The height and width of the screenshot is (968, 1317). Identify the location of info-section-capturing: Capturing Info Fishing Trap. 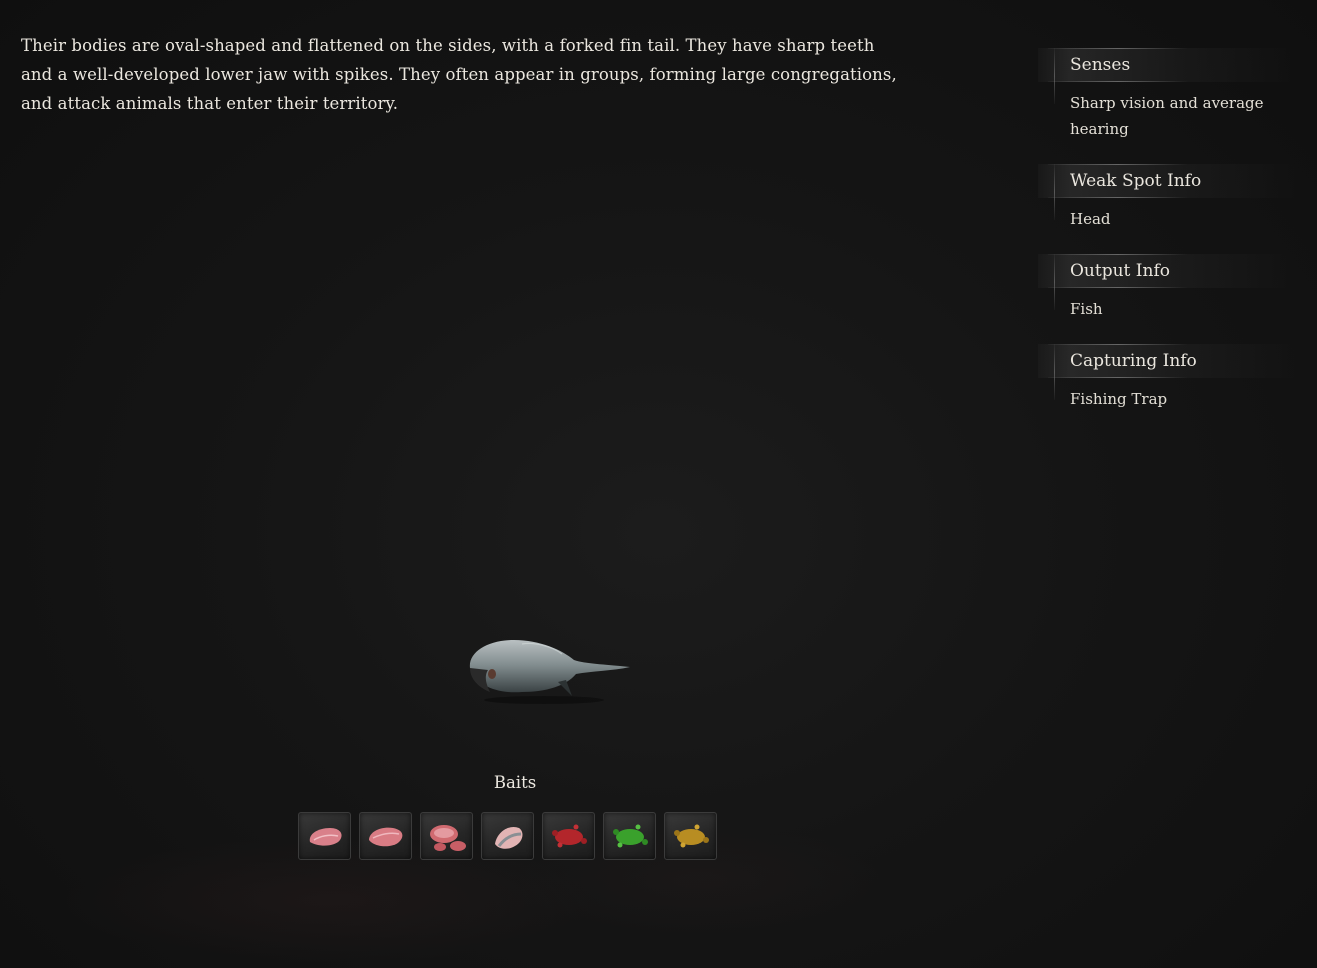
(1168, 378).